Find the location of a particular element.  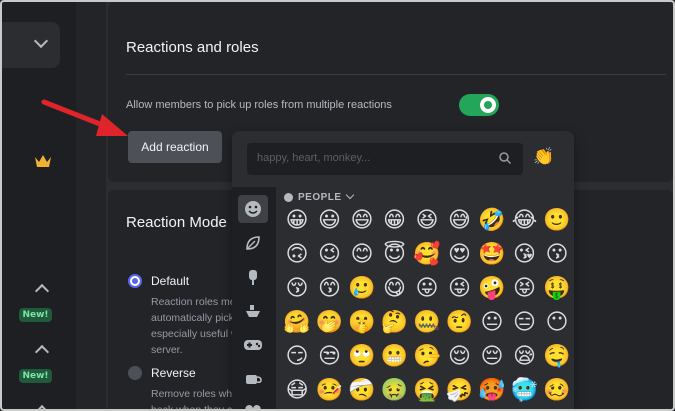

emoji-button: 🙃 is located at coordinates (297, 255).